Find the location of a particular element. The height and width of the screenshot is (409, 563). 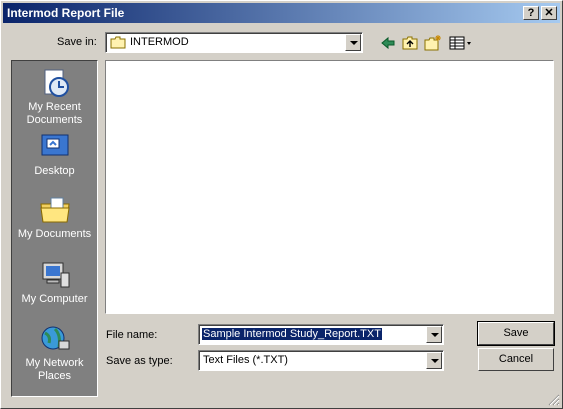

place-desktop: Desktop is located at coordinates (54, 154).